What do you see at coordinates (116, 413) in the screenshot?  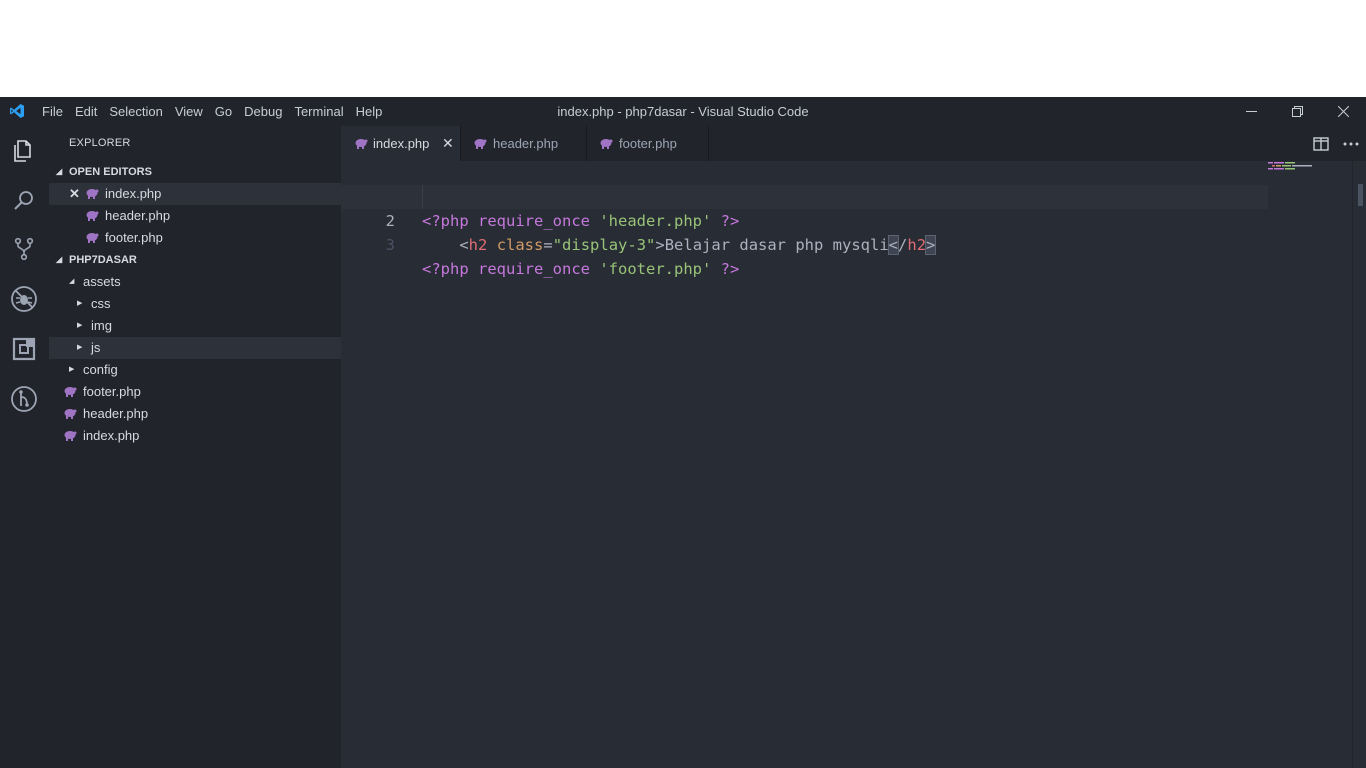 I see `tree-label: header.php` at bounding box center [116, 413].